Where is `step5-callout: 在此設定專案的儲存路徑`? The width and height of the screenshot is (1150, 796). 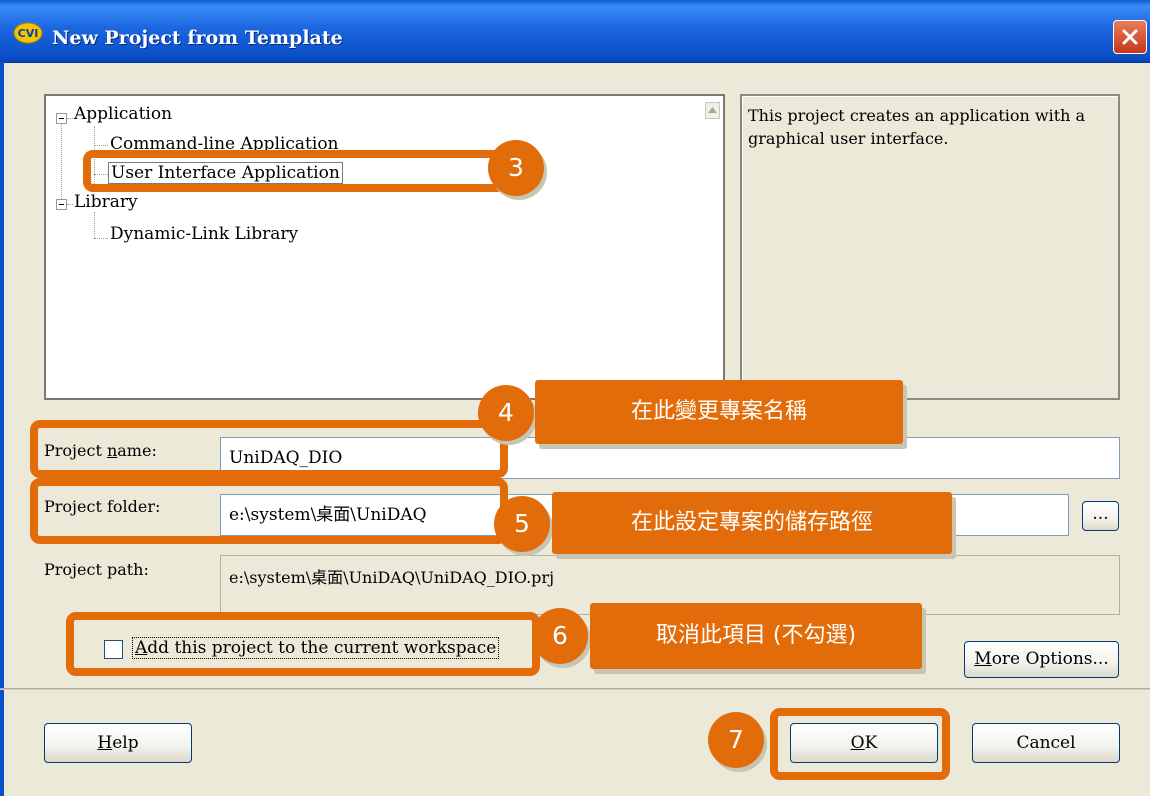 step5-callout: 在此設定專案的儲存路徑 is located at coordinates (752, 523).